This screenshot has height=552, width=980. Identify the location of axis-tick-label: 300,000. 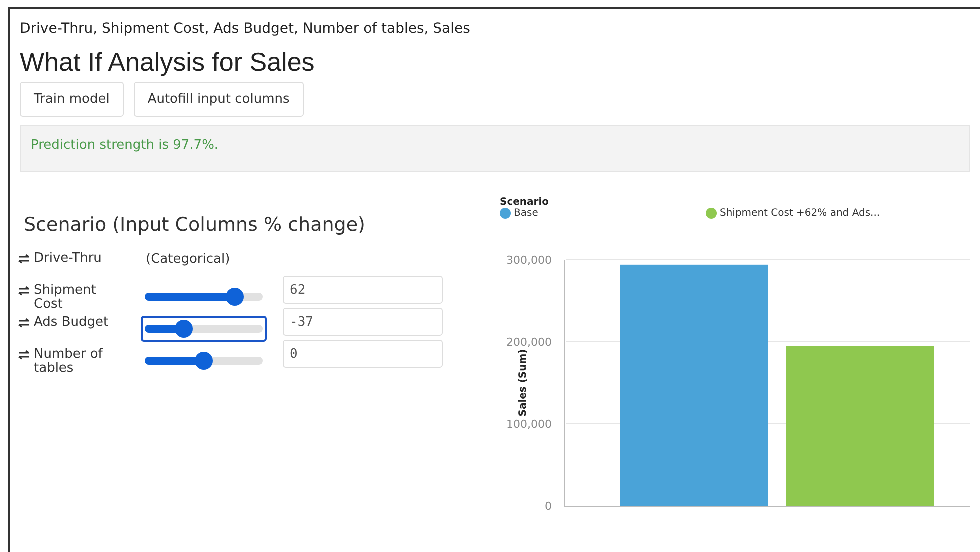
(529, 260).